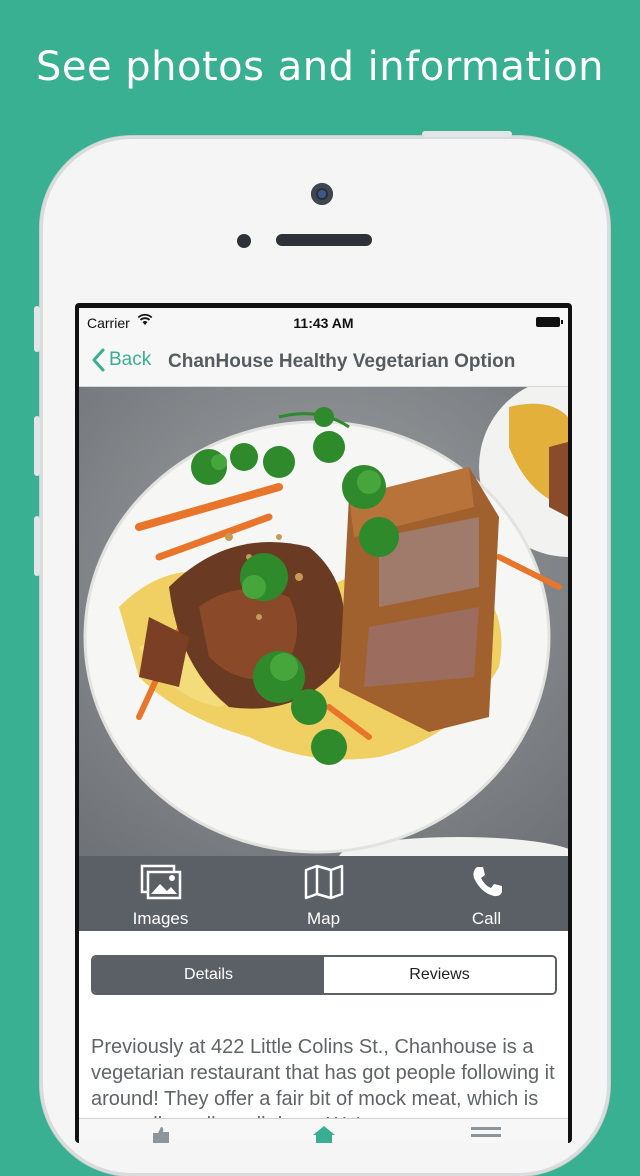 This screenshot has width=640, height=1176. Describe the element at coordinates (208, 975) in the screenshot. I see `tab-details: Details` at that location.